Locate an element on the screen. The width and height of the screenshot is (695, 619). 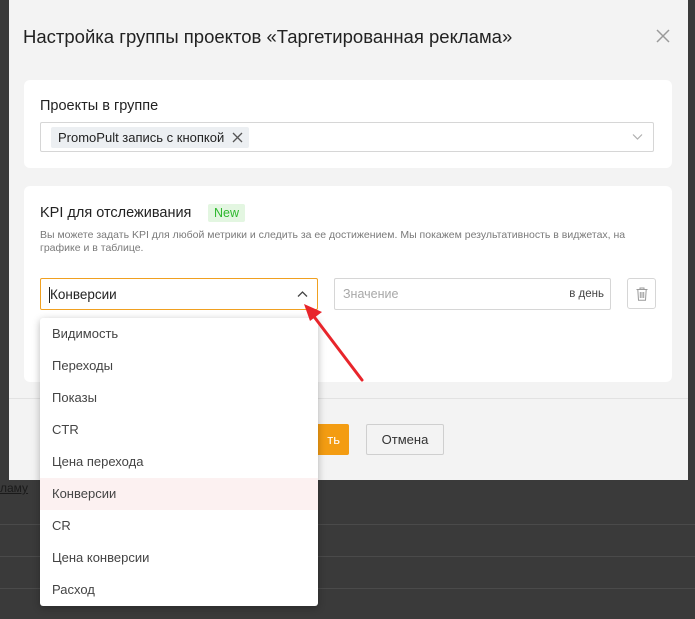
project-chip-label: PromoPult запись с кнопкой is located at coordinates (141, 137).